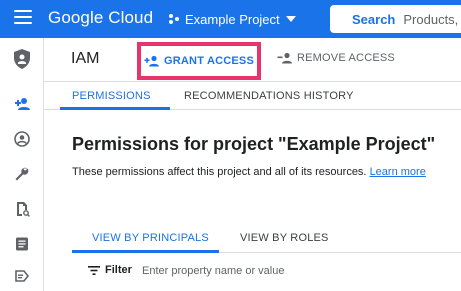  I want to click on tab-view-by-roles: VIEW BY ROLES, so click(284, 238).